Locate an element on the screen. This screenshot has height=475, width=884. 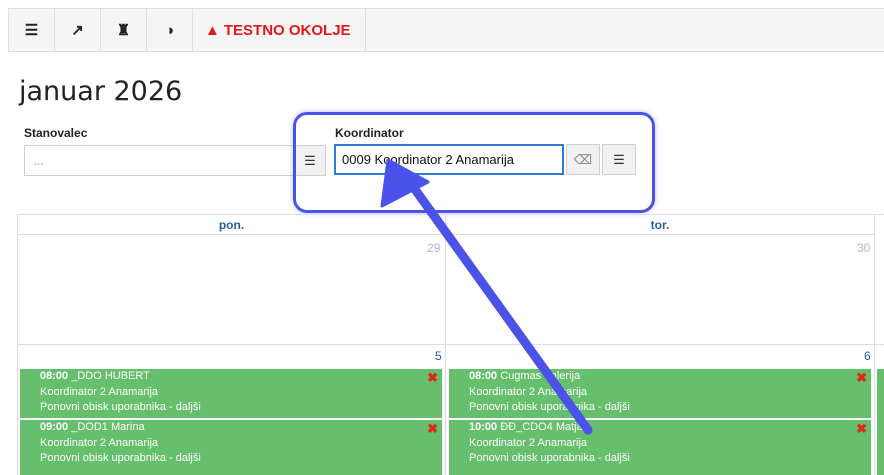
date-number: 6 is located at coordinates (867, 356).